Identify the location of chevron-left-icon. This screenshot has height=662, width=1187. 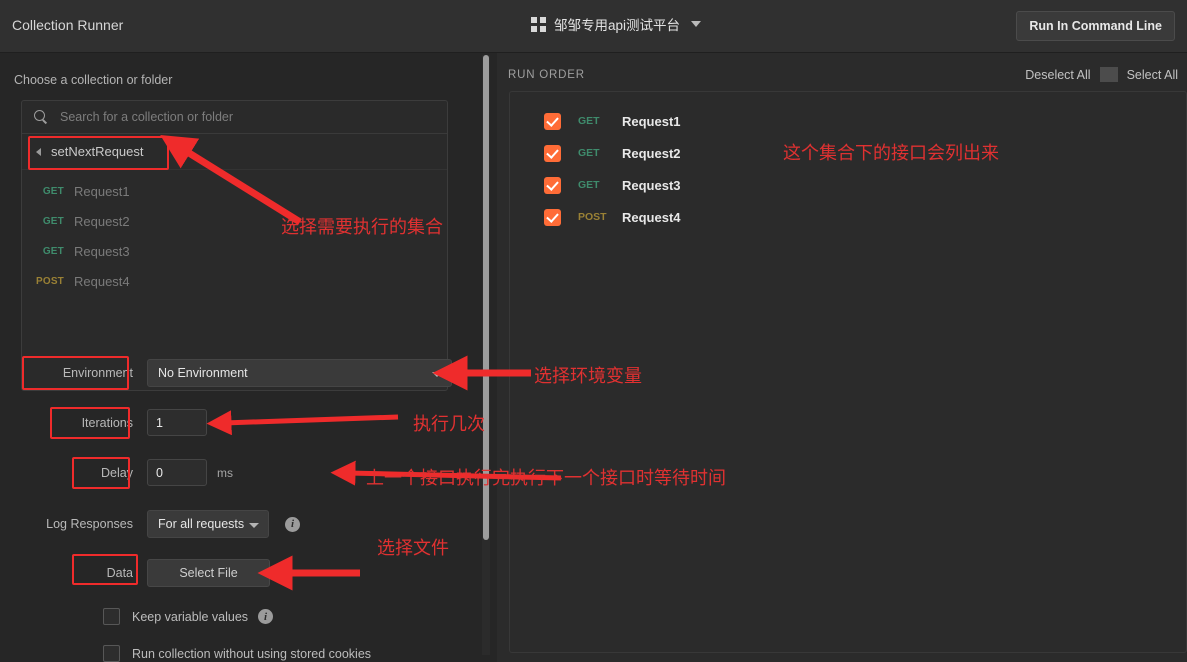
(38, 151).